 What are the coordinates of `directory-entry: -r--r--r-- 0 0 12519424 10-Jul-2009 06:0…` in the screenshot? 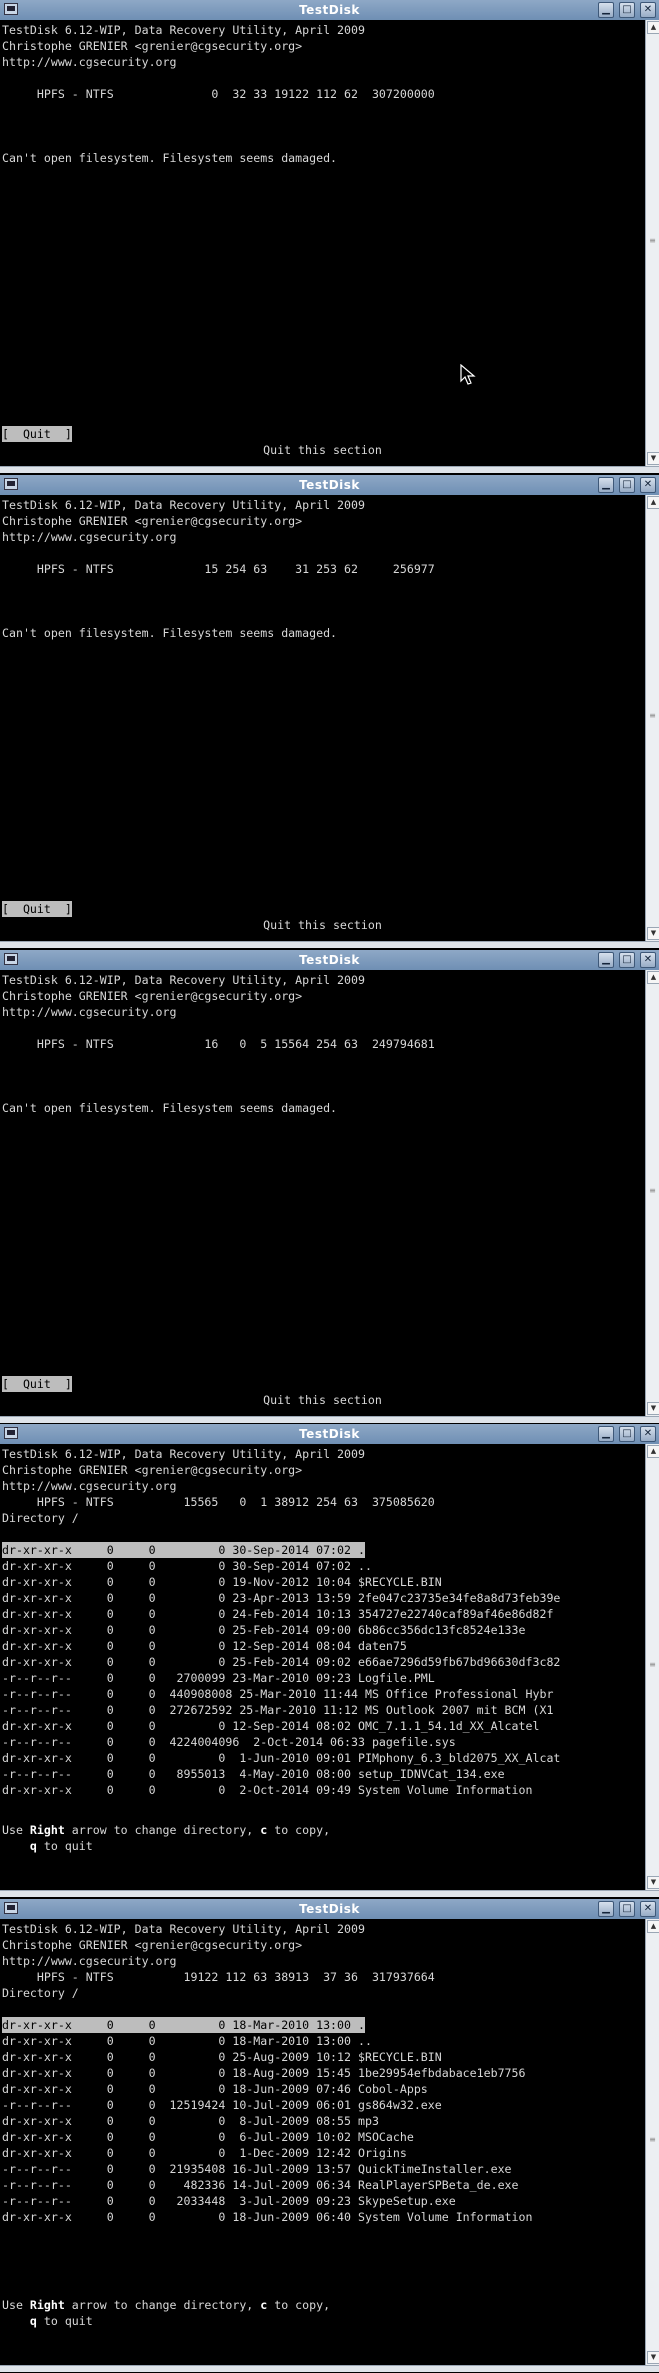 It's located at (222, 2105).